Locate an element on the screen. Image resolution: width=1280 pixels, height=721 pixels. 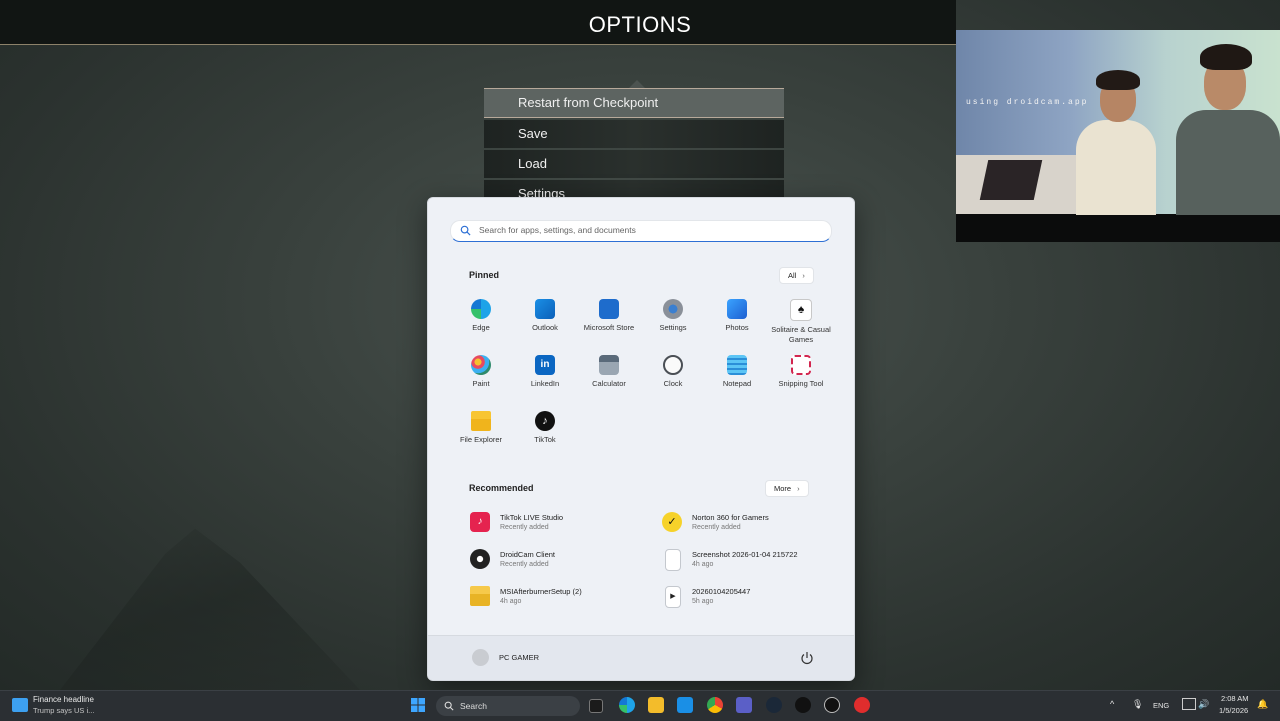
pinned-app-outlook: Outlook is located at coordinates (545, 316).